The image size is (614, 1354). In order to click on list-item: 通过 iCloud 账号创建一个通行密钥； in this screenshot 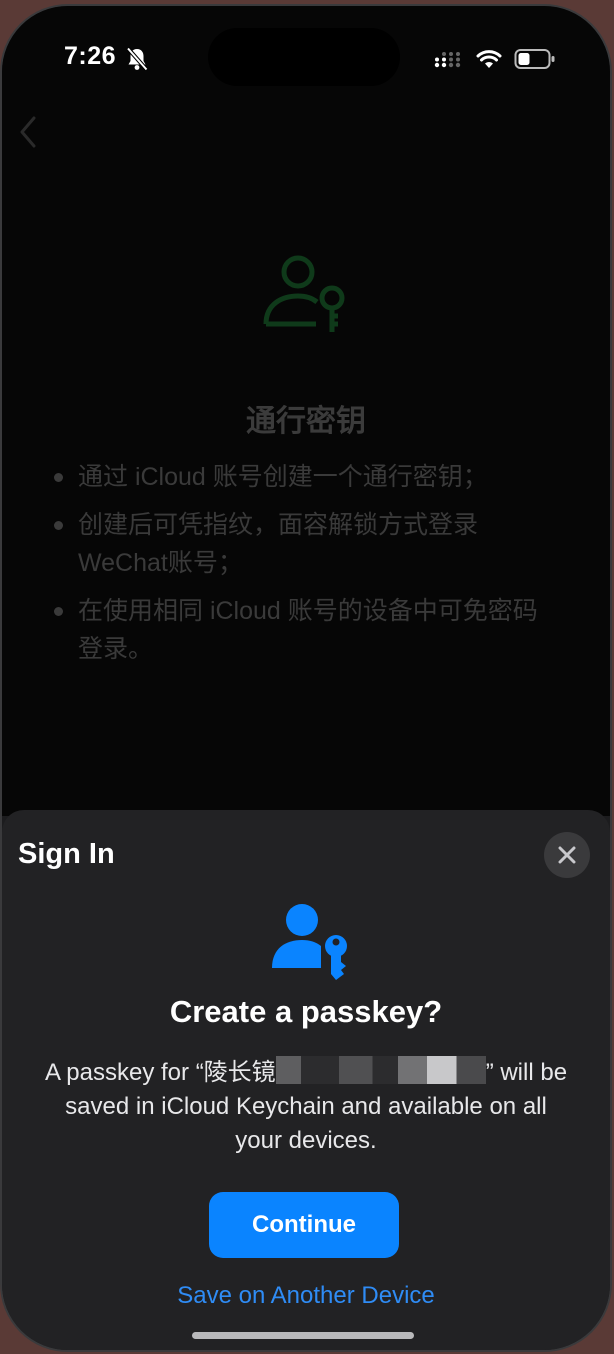, I will do `click(298, 477)`.